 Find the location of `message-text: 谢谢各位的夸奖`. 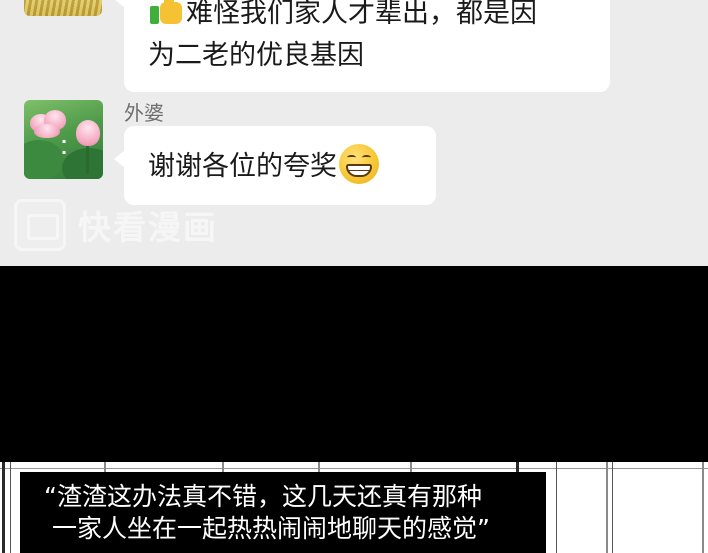

message-text: 谢谢各位的夸奖 is located at coordinates (242, 166).